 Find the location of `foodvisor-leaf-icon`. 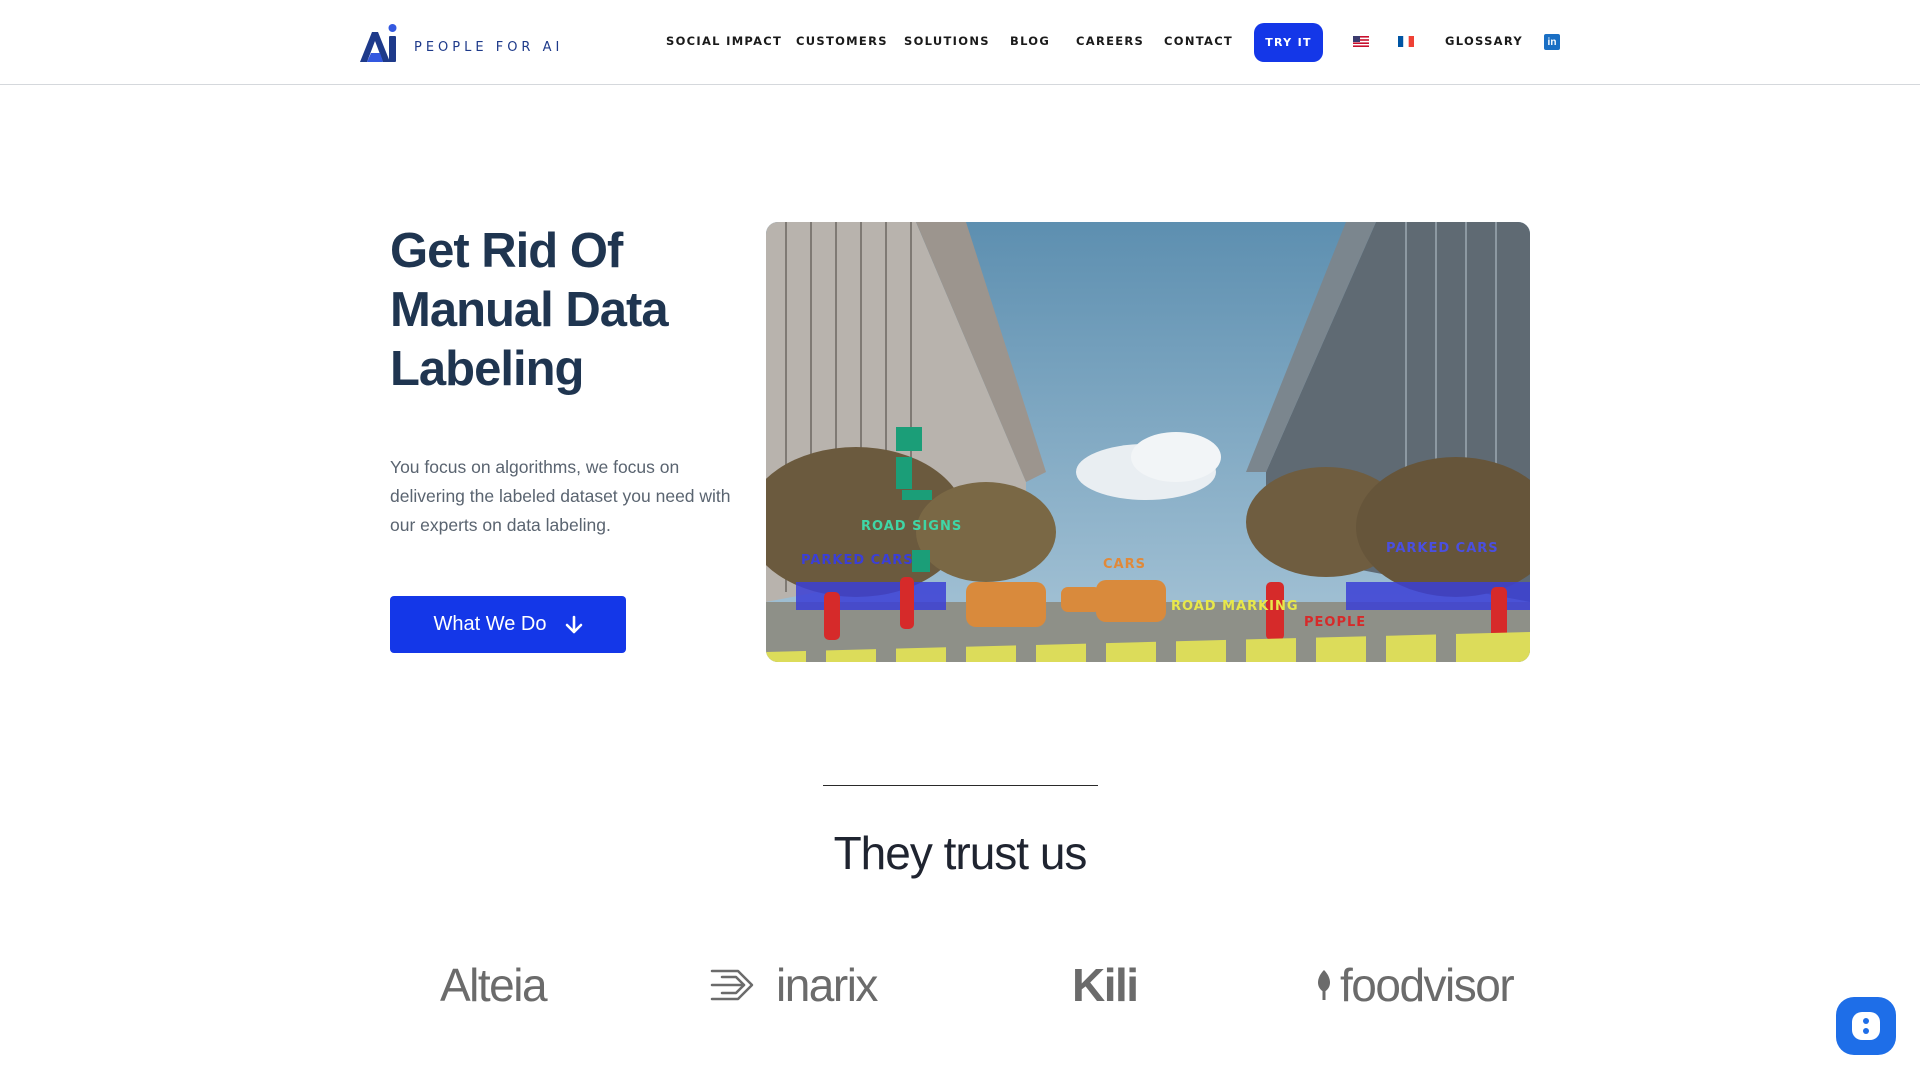

foodvisor-leaf-icon is located at coordinates (1324, 985).